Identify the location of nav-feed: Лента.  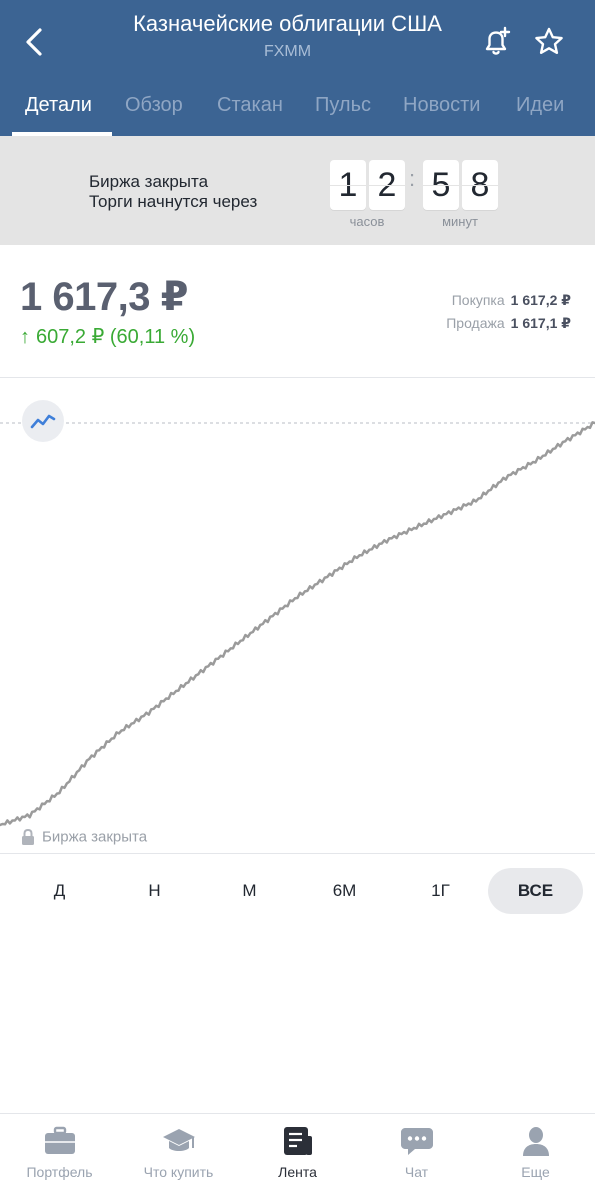
(297, 1157).